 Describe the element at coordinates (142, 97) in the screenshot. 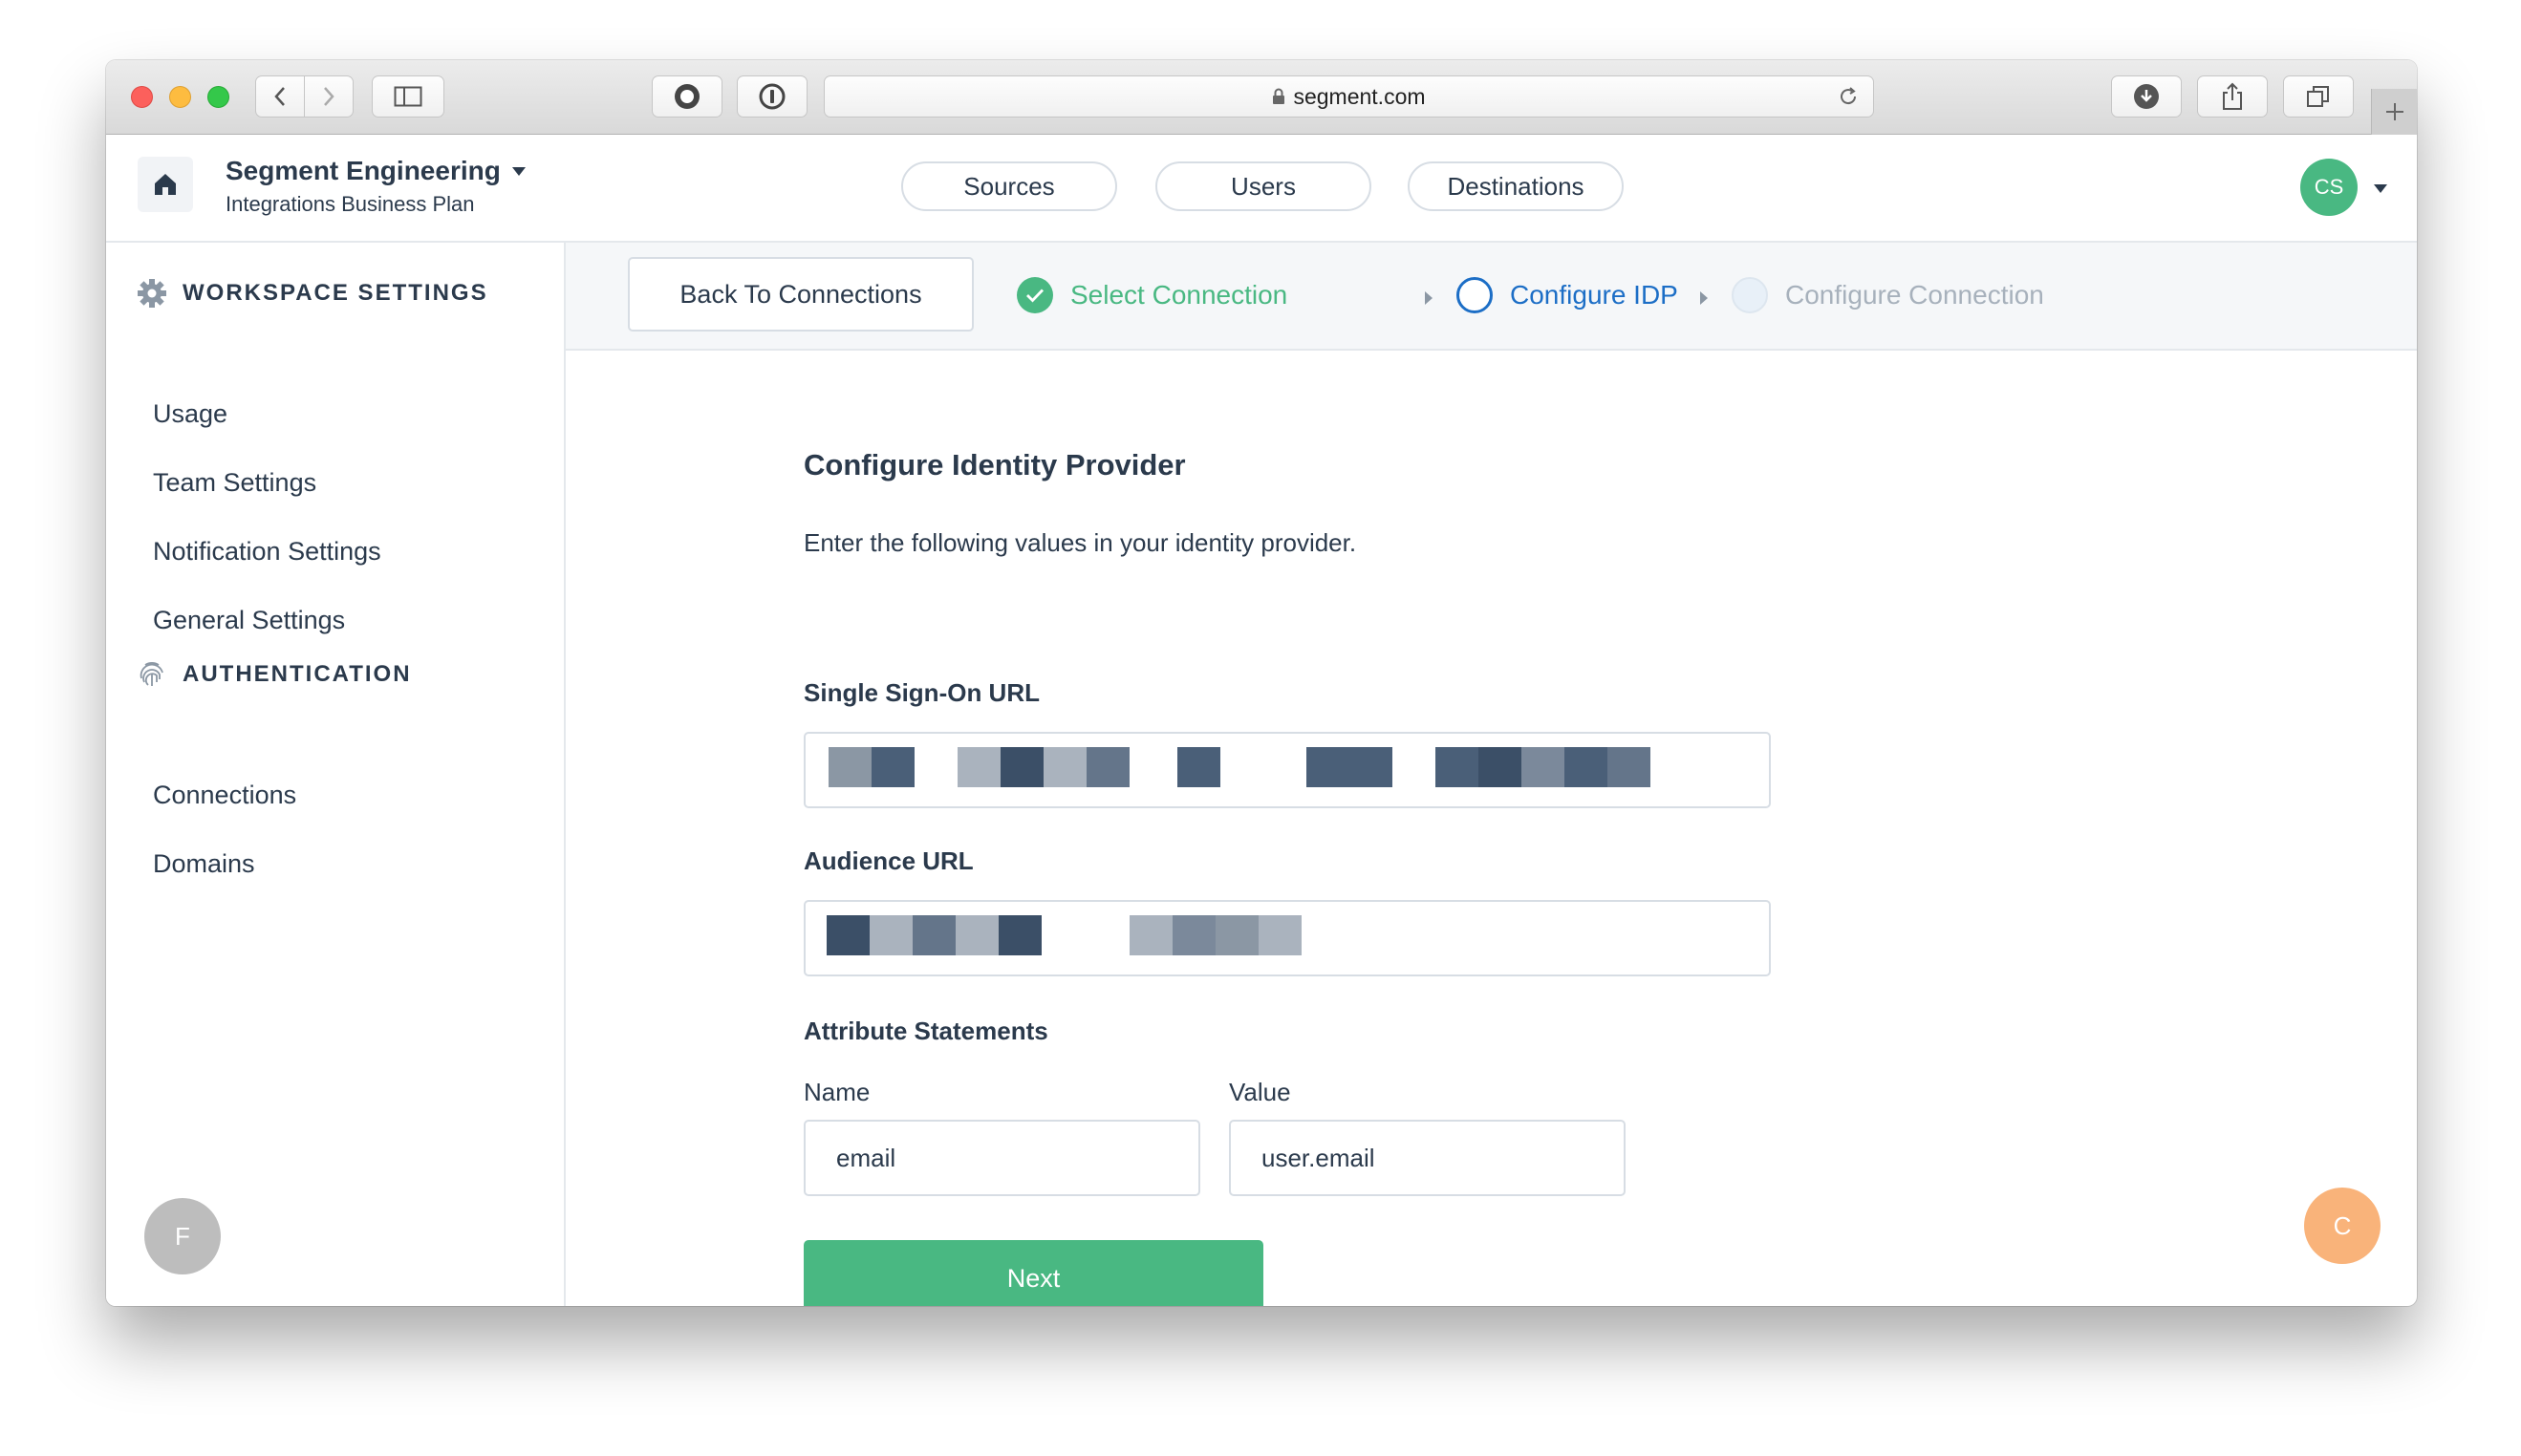

I see `close-window-button` at that location.